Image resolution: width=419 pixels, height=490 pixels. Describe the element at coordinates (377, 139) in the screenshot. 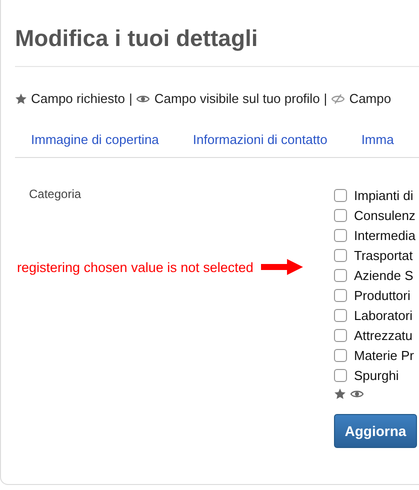

I see `tab: Imma` at that location.